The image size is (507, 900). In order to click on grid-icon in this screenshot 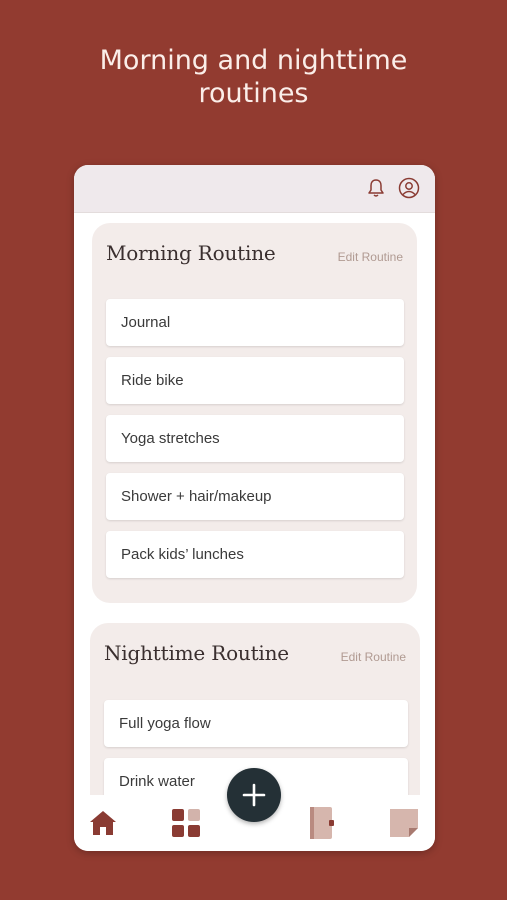, I will do `click(186, 823)`.